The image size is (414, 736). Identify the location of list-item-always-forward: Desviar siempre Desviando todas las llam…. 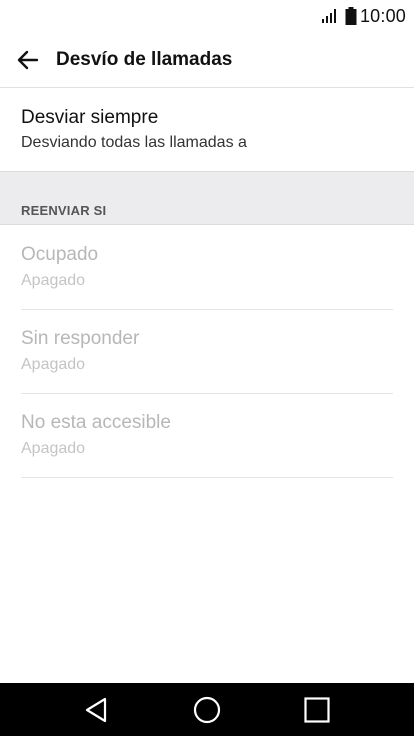
(207, 130).